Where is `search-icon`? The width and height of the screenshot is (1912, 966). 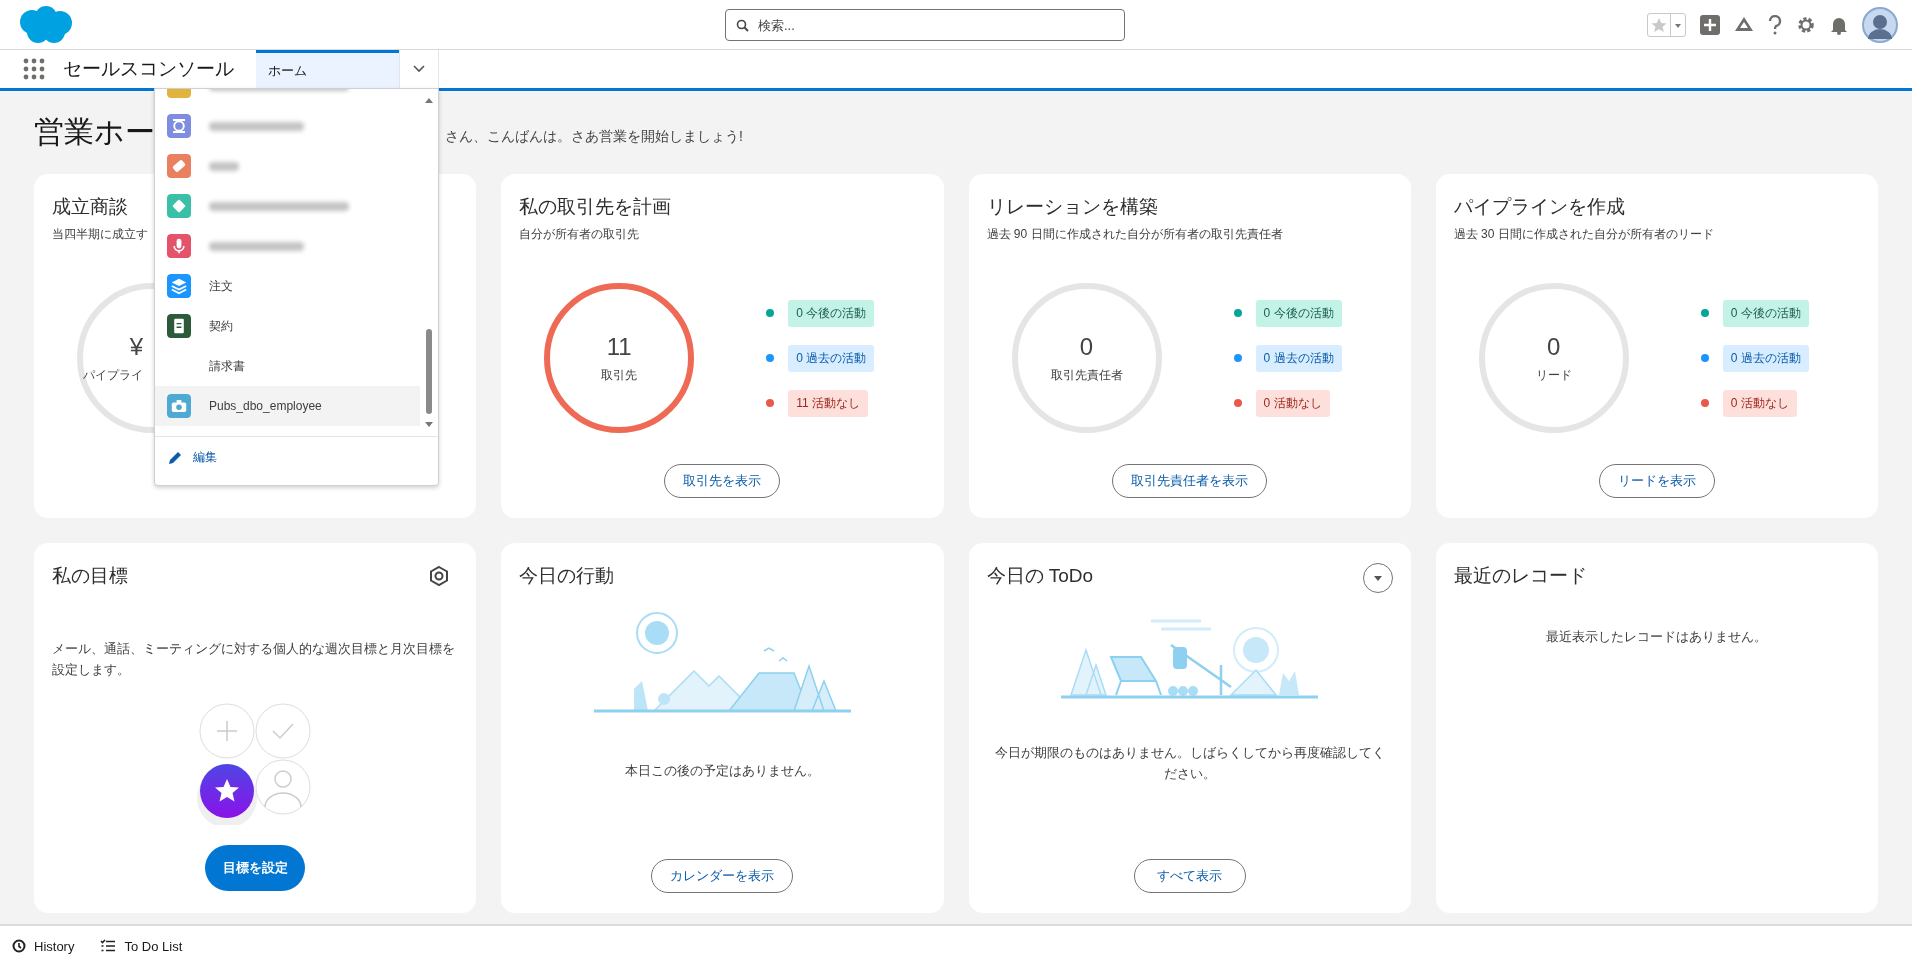 search-icon is located at coordinates (742, 25).